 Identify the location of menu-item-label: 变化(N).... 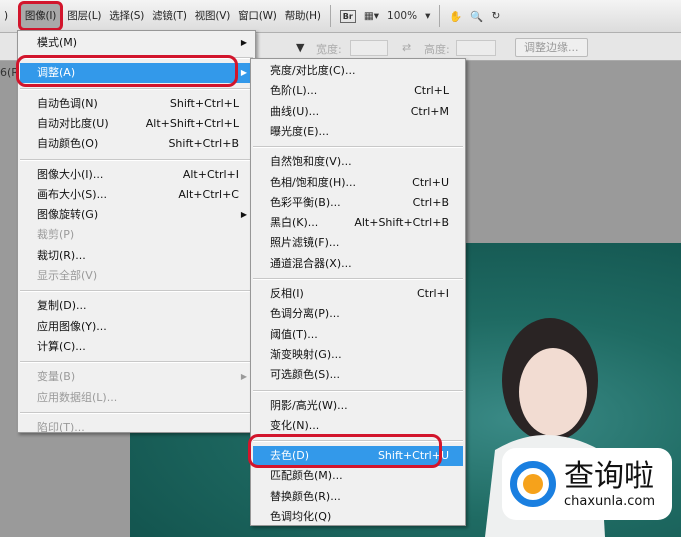
(295, 425).